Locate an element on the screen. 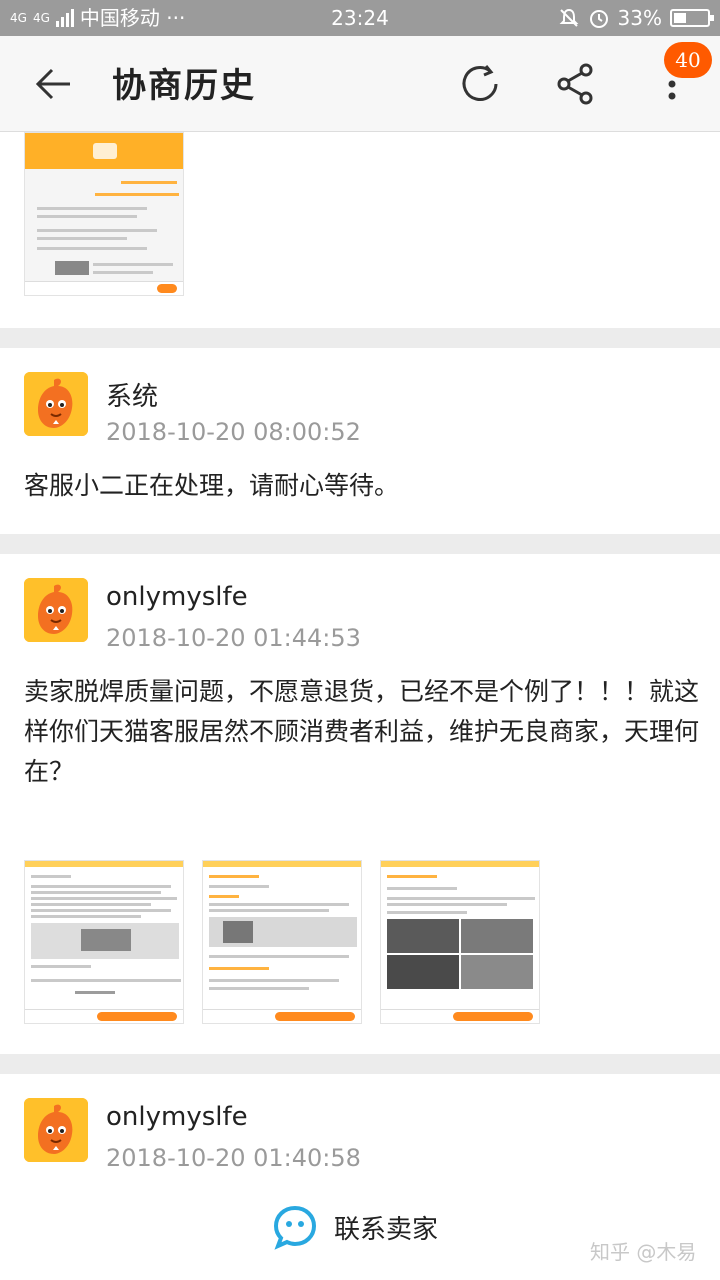 The height and width of the screenshot is (1280, 720). status-bar: 4G 4G 中国移动 ··· 23:24 33% is located at coordinates (360, 18).